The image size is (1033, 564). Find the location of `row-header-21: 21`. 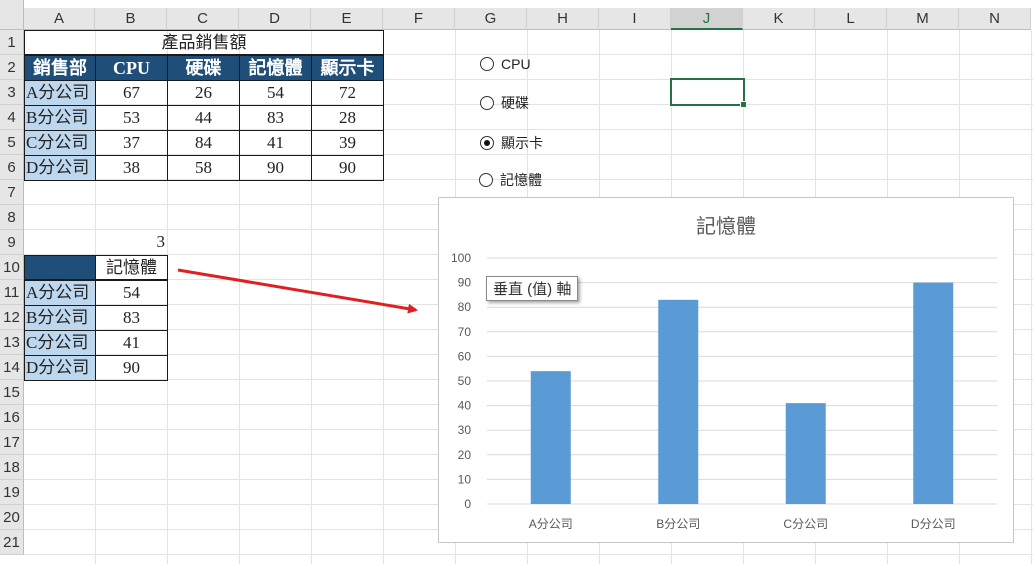

row-header-21: 21 is located at coordinates (12, 542).